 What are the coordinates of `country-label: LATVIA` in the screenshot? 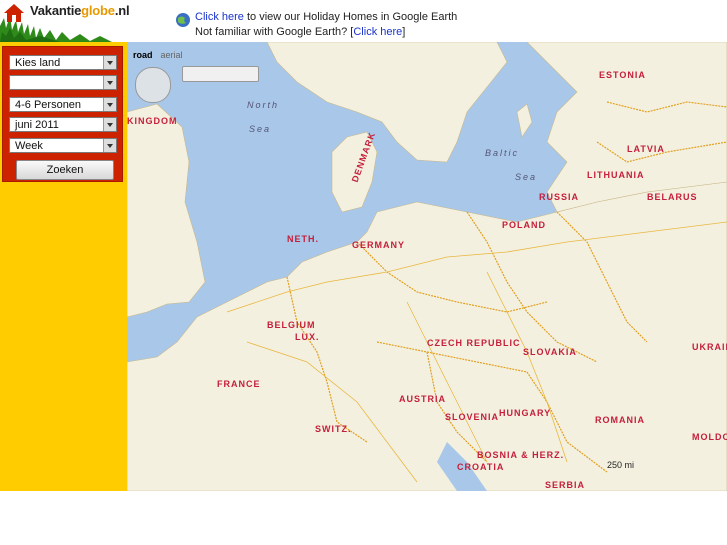 It's located at (646, 149).